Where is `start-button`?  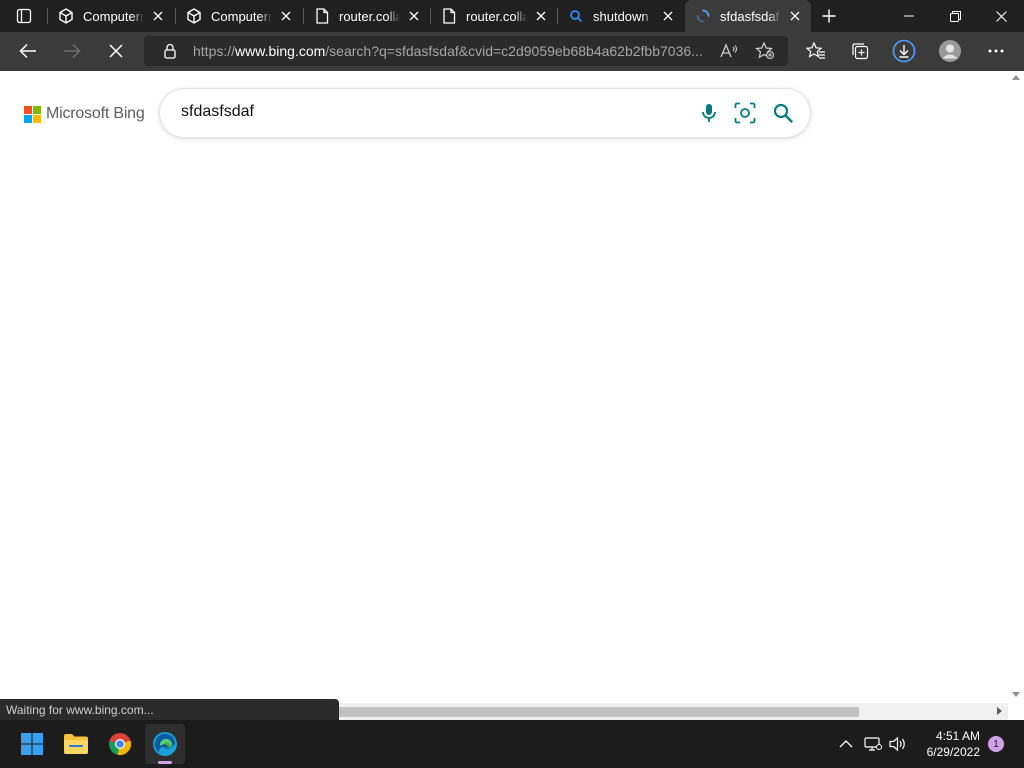 start-button is located at coordinates (32, 744).